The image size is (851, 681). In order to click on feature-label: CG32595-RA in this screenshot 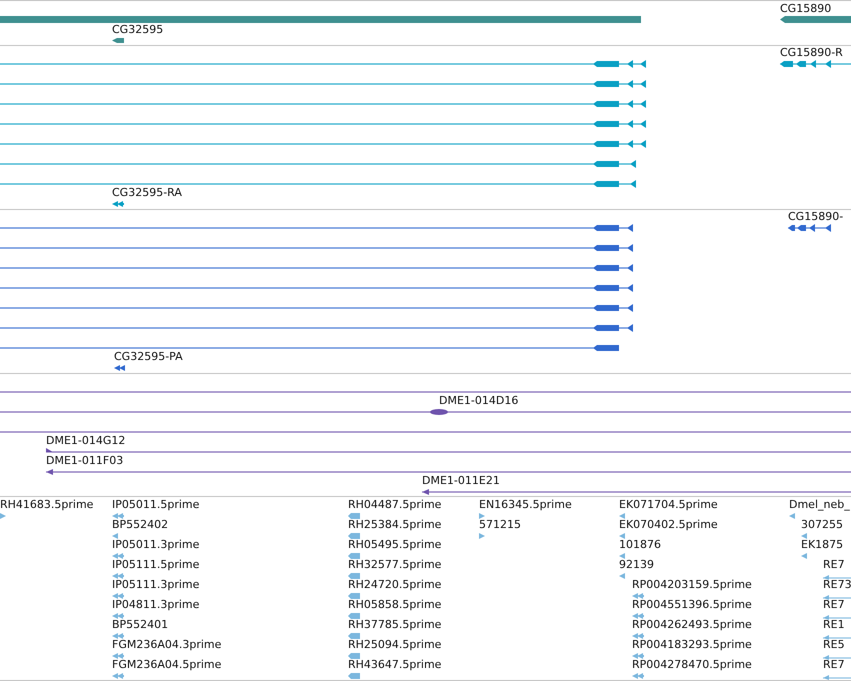, I will do `click(147, 192)`.